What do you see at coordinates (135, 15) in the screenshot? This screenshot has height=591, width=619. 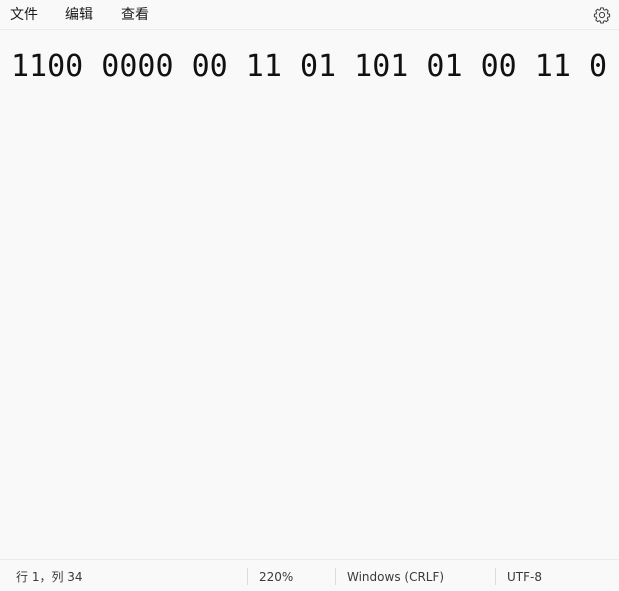 I see `menu-view: 查看` at bounding box center [135, 15].